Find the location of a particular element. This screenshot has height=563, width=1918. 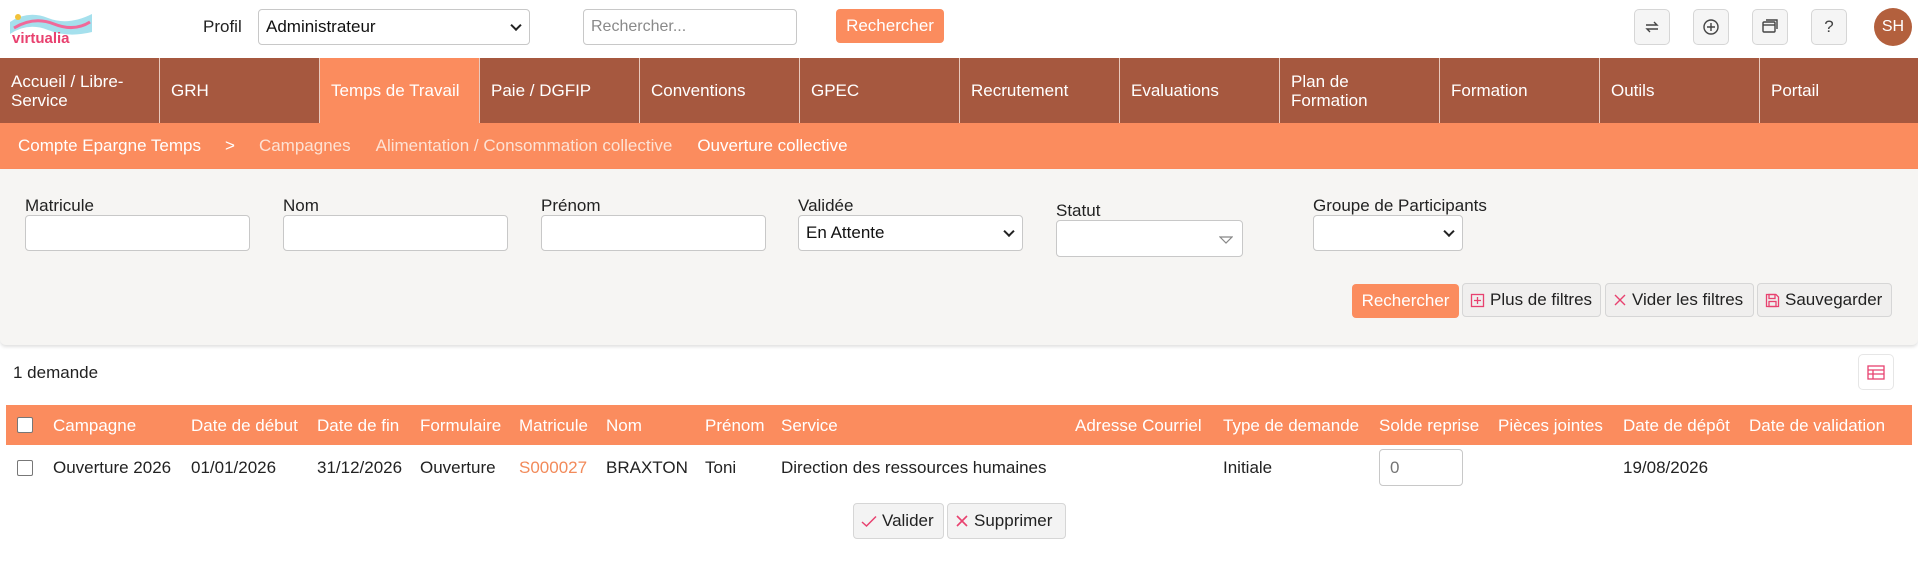

col-date-depot: Date de dépôt is located at coordinates (1676, 426).